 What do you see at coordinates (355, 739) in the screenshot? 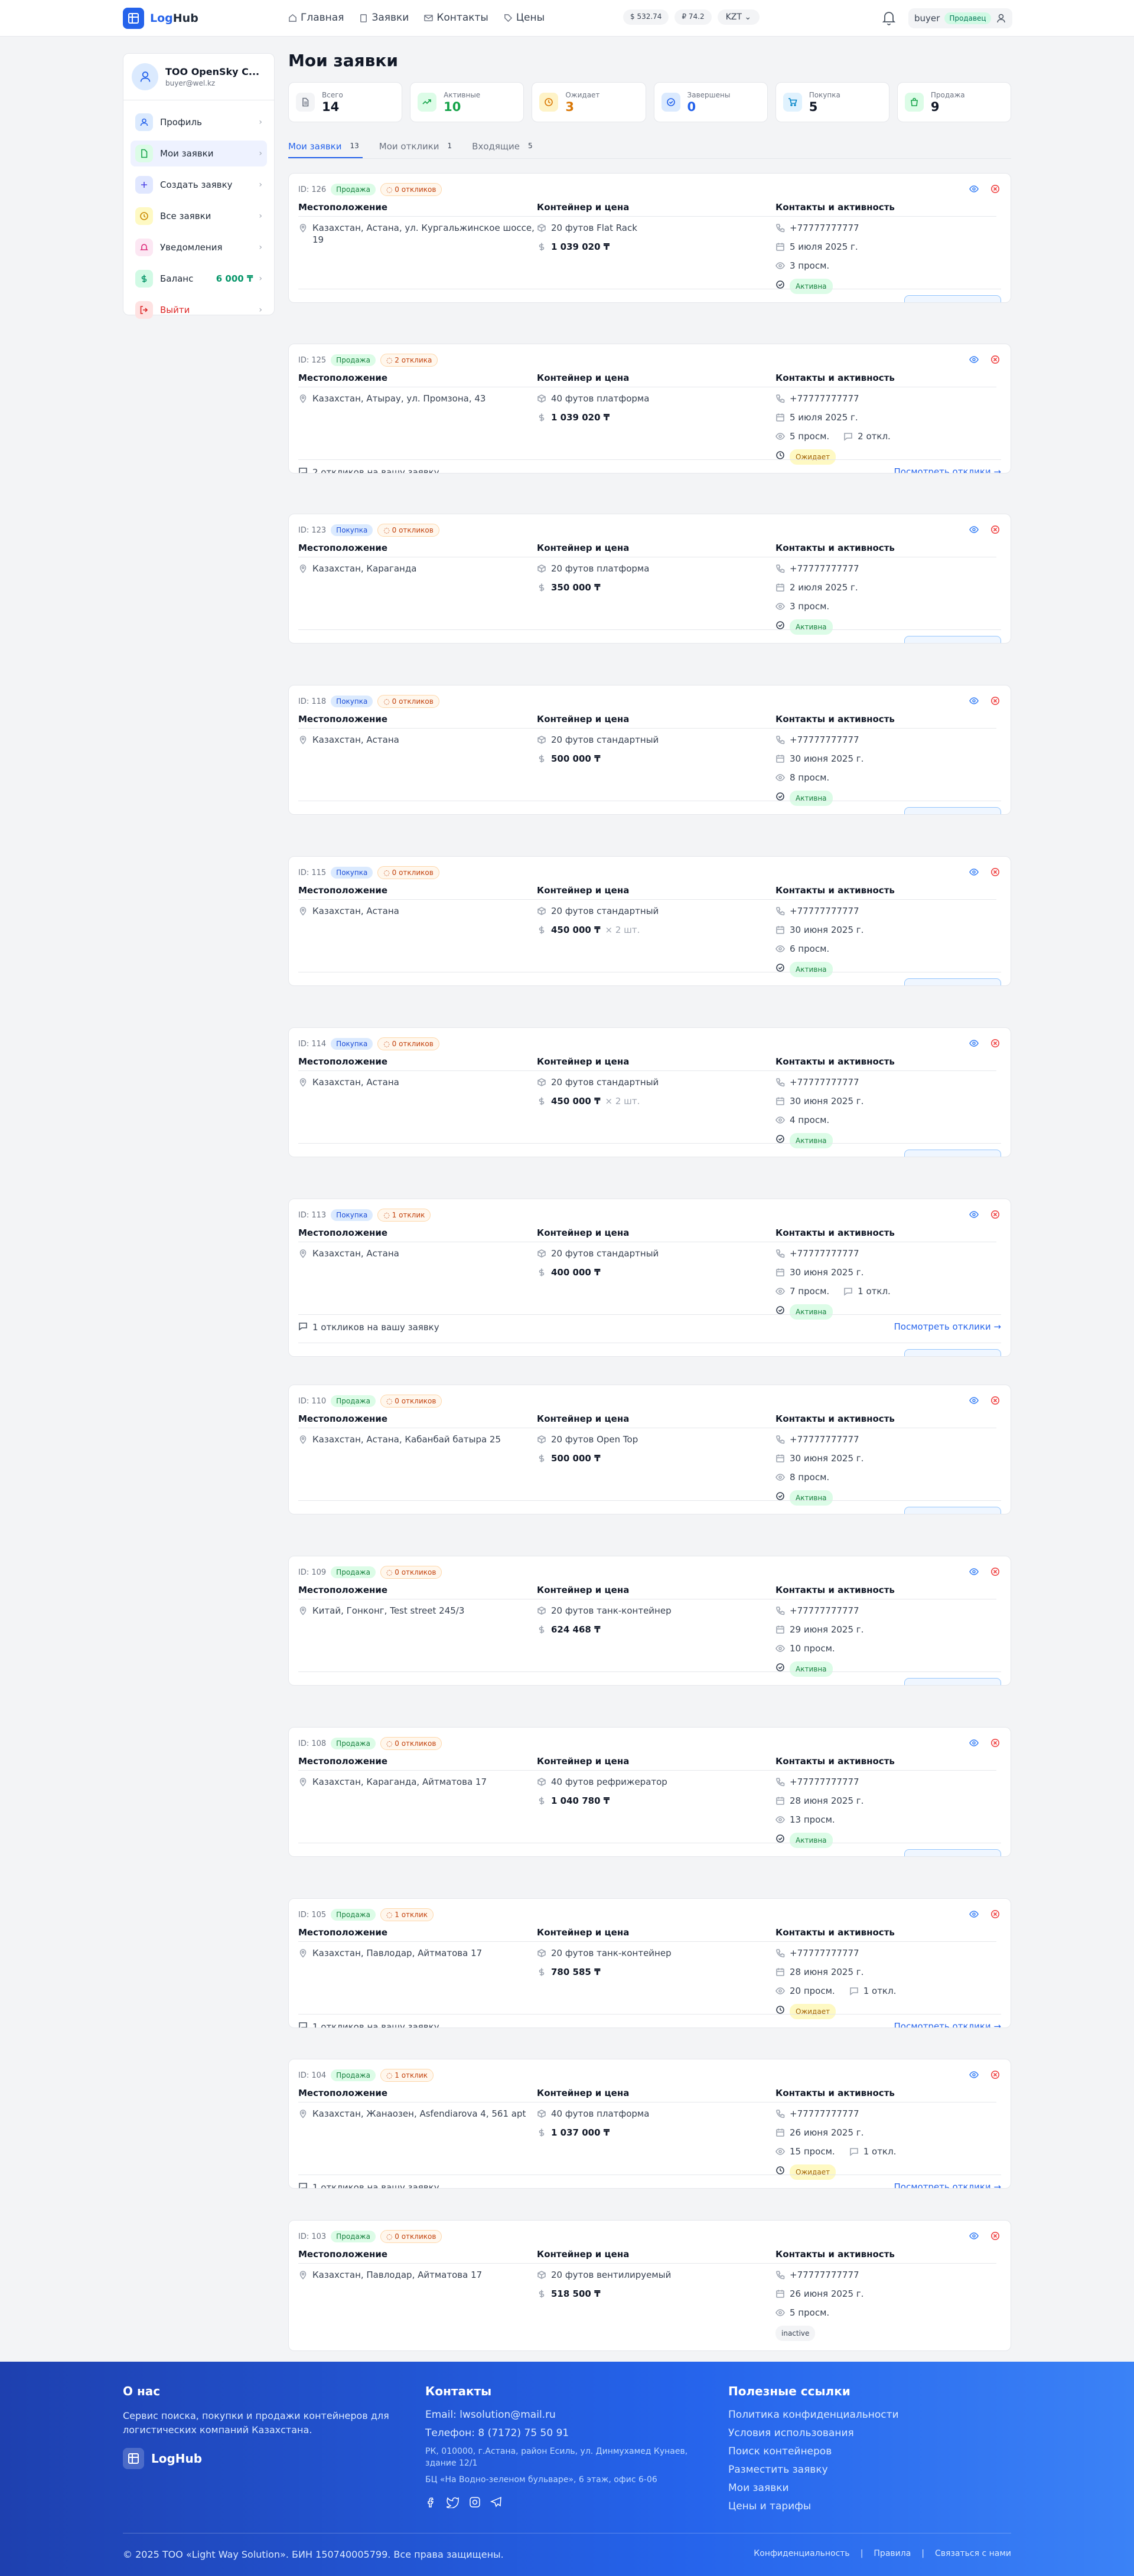
I see `order-location: Казахстан, Астана` at bounding box center [355, 739].